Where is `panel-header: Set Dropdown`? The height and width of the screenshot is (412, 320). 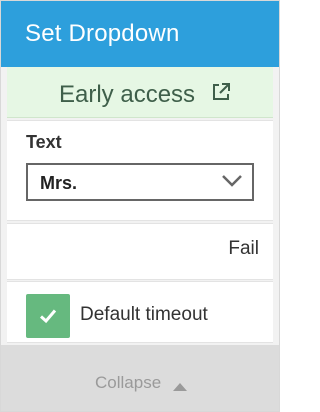 panel-header: Set Dropdown is located at coordinates (140, 34).